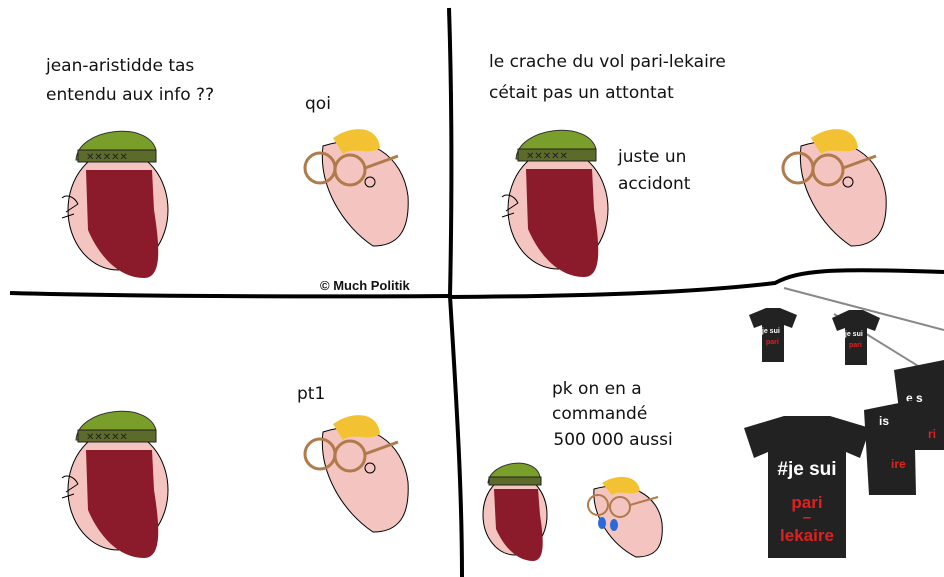  I want to click on speech-pt1: pt1, so click(311, 394).